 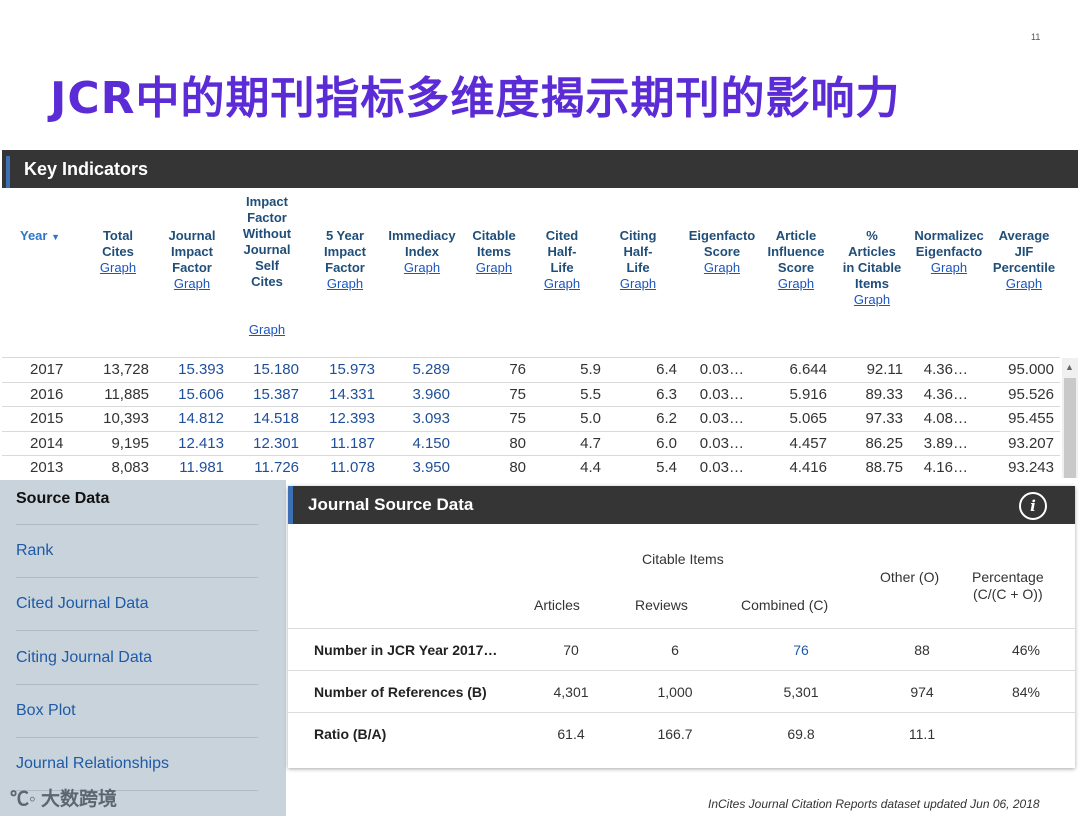 What do you see at coordinates (40, 235) in the screenshot?
I see `year-sort-header: Year ▼` at bounding box center [40, 235].